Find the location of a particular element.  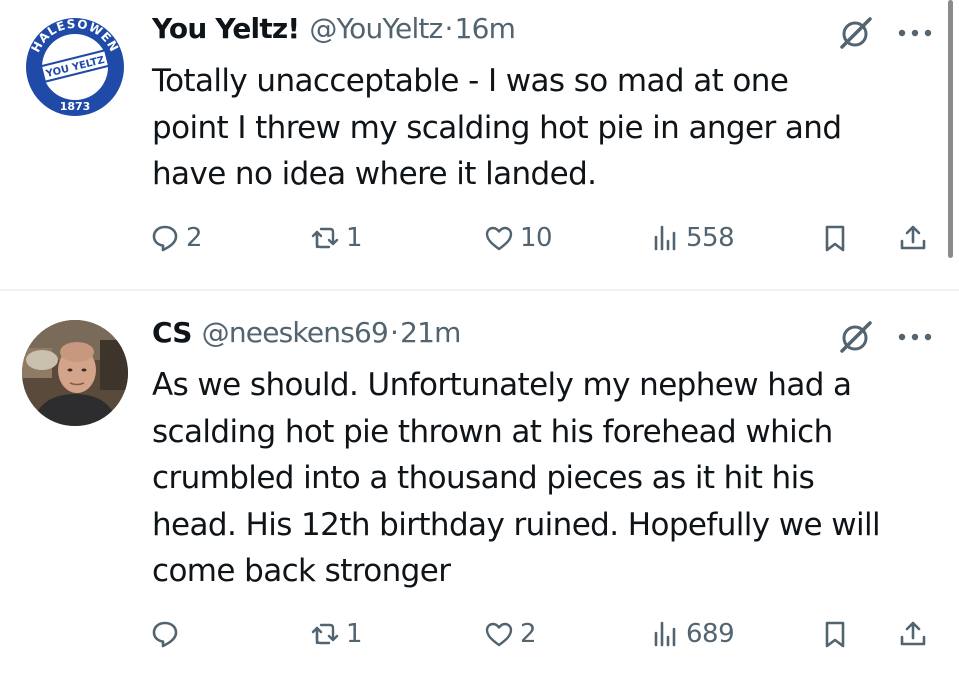

views-button: 689 is located at coordinates (692, 634).